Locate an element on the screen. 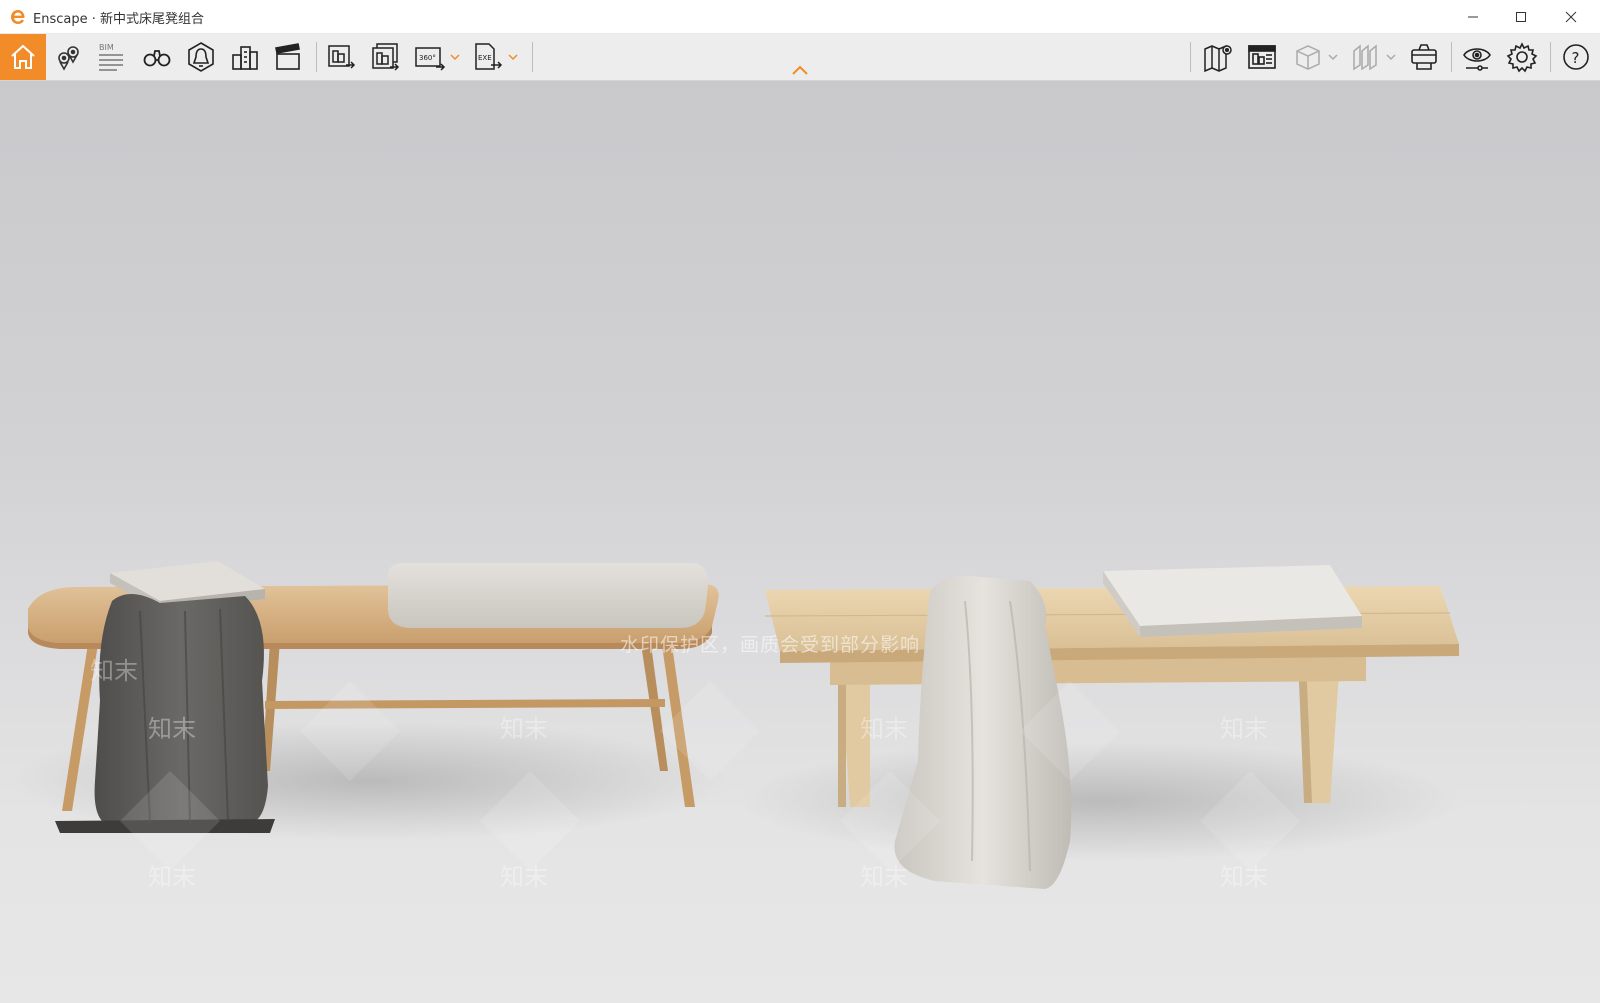  collapse-toolbar-chevron-icon is located at coordinates (800, 70).